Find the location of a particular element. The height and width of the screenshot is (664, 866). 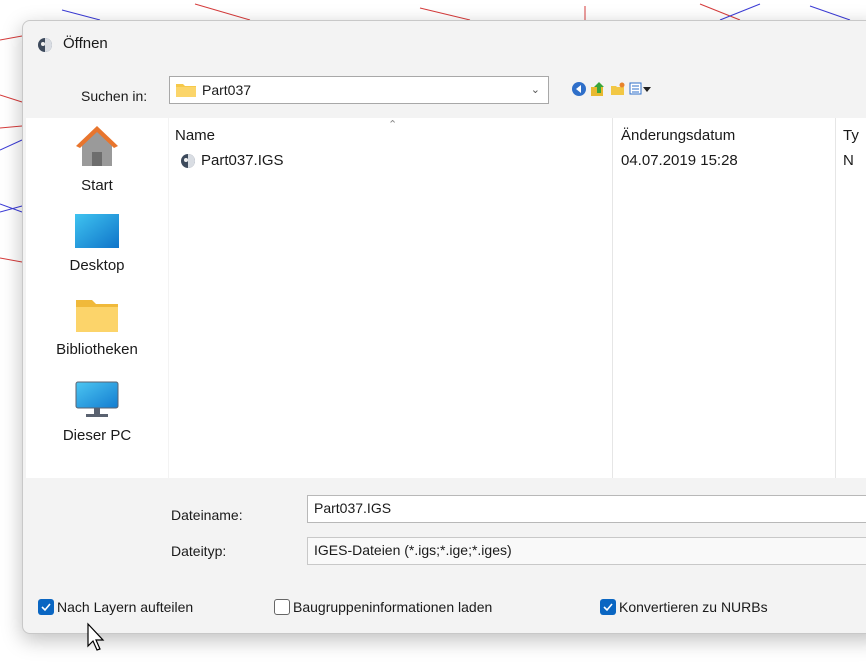

place-label: Bibliotheken is located at coordinates (97, 349).